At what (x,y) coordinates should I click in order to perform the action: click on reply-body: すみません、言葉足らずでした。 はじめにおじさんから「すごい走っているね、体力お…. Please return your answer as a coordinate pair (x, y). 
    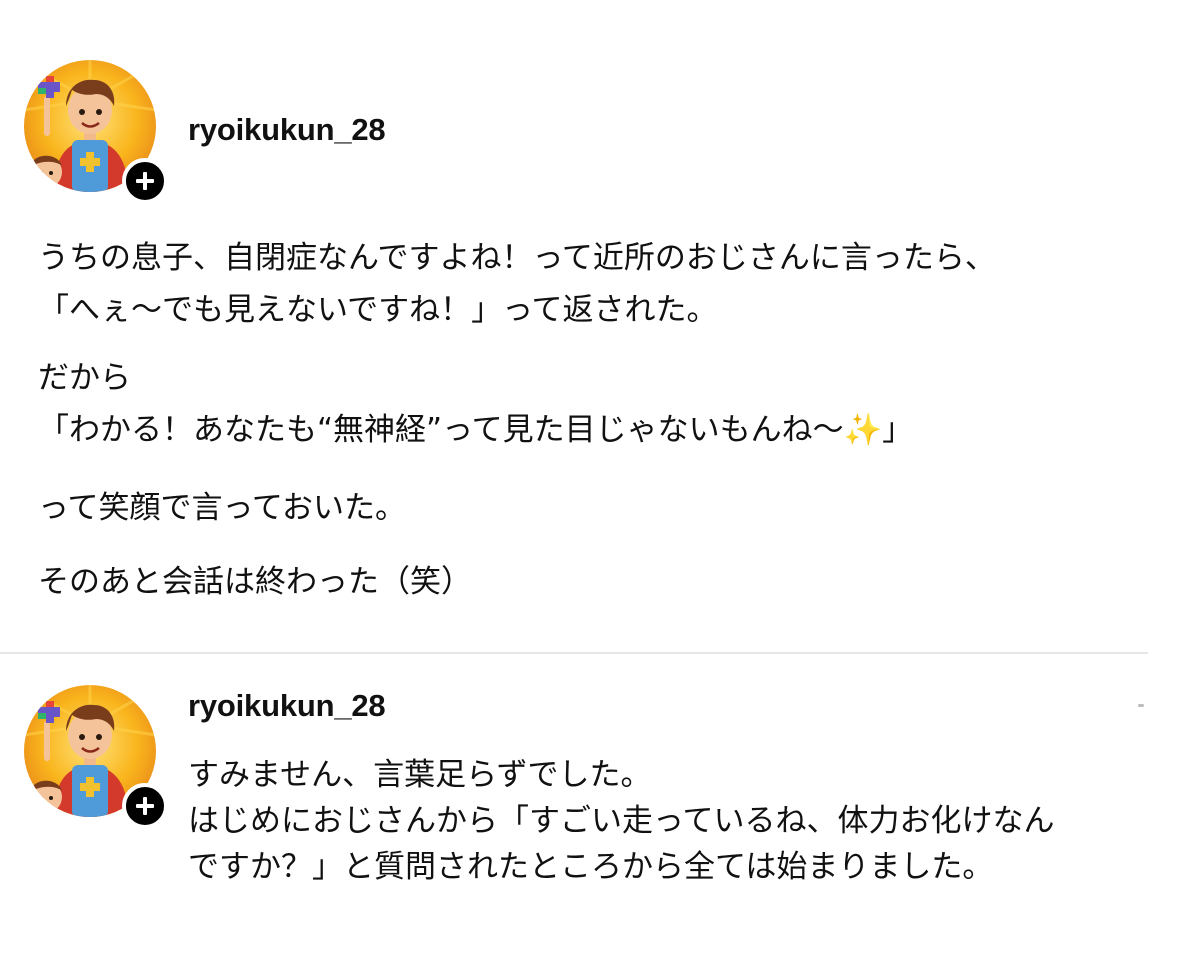
    Looking at the image, I should click on (688, 821).